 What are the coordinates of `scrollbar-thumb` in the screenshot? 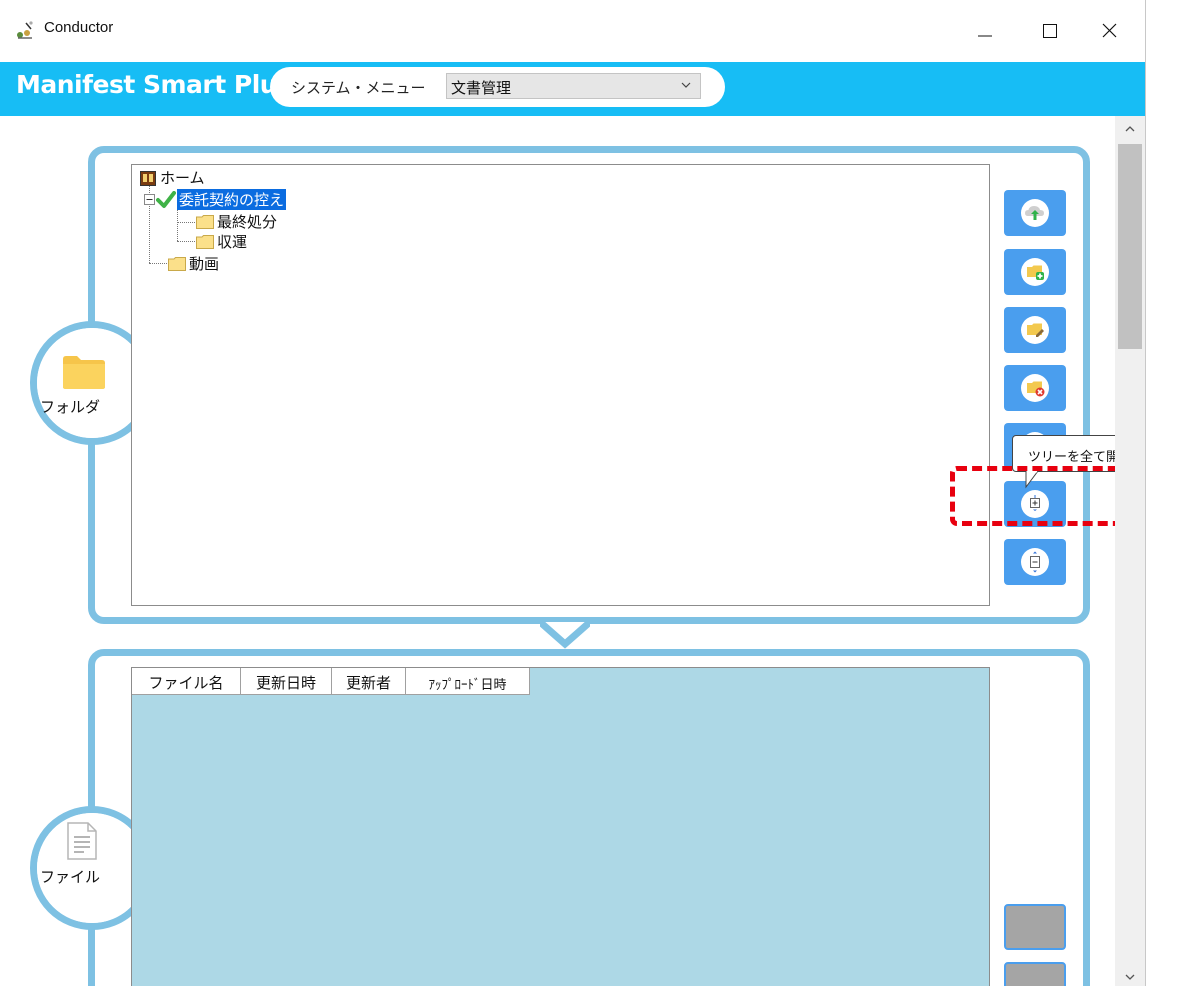 It's located at (1130, 246).